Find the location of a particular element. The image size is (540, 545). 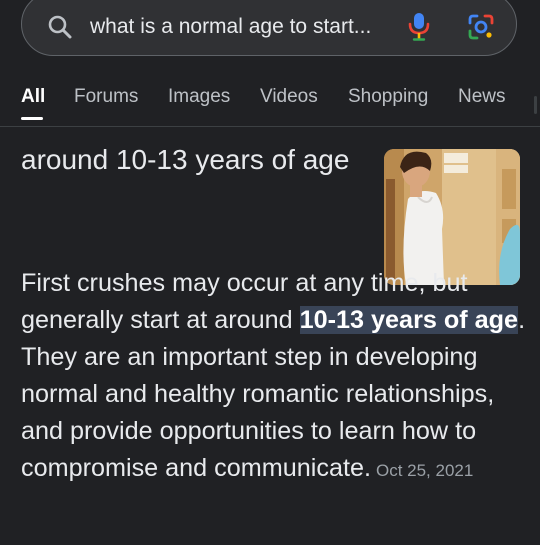

tab-all: All is located at coordinates (33, 97).